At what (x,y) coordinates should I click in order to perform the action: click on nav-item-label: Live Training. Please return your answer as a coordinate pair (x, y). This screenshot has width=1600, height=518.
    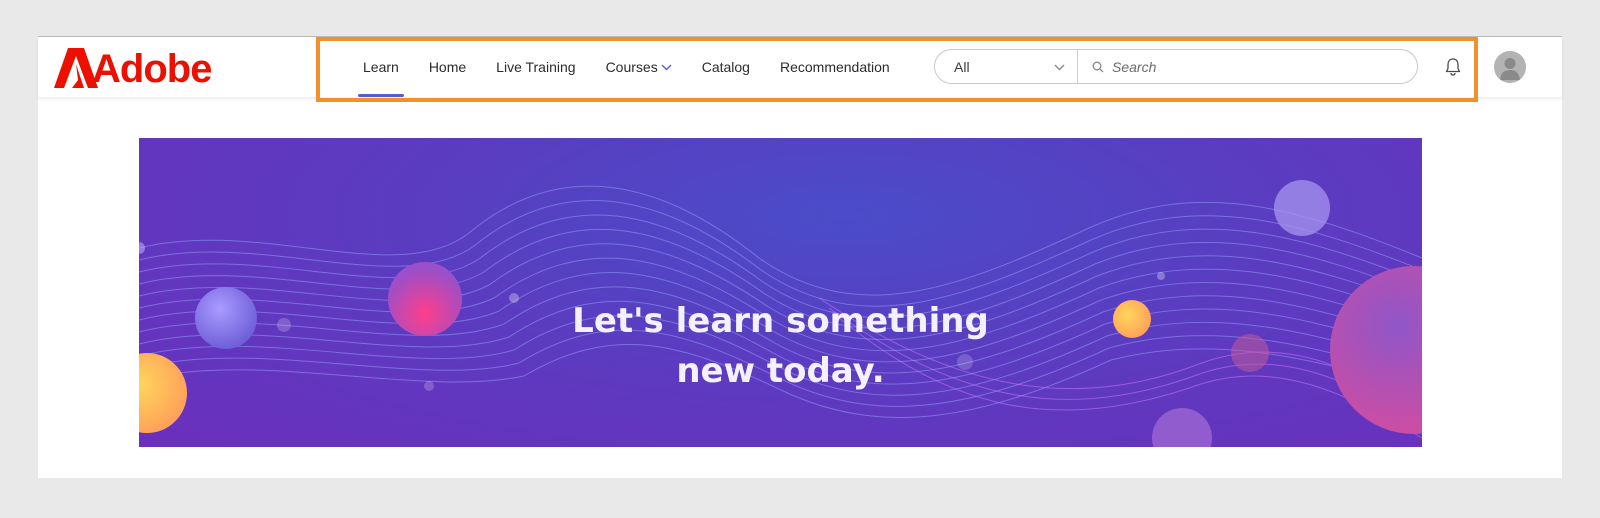
    Looking at the image, I should click on (536, 67).